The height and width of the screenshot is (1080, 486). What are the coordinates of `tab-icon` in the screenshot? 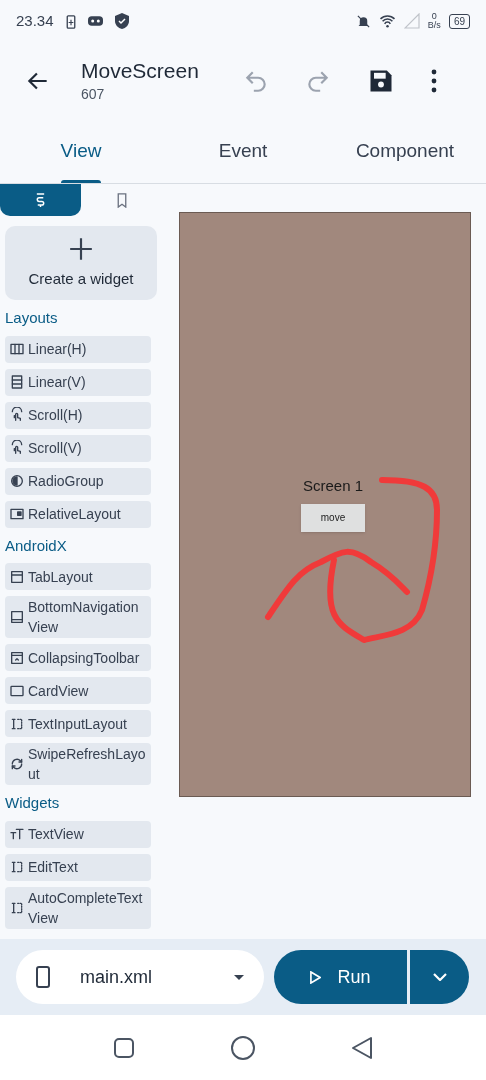 It's located at (17, 576).